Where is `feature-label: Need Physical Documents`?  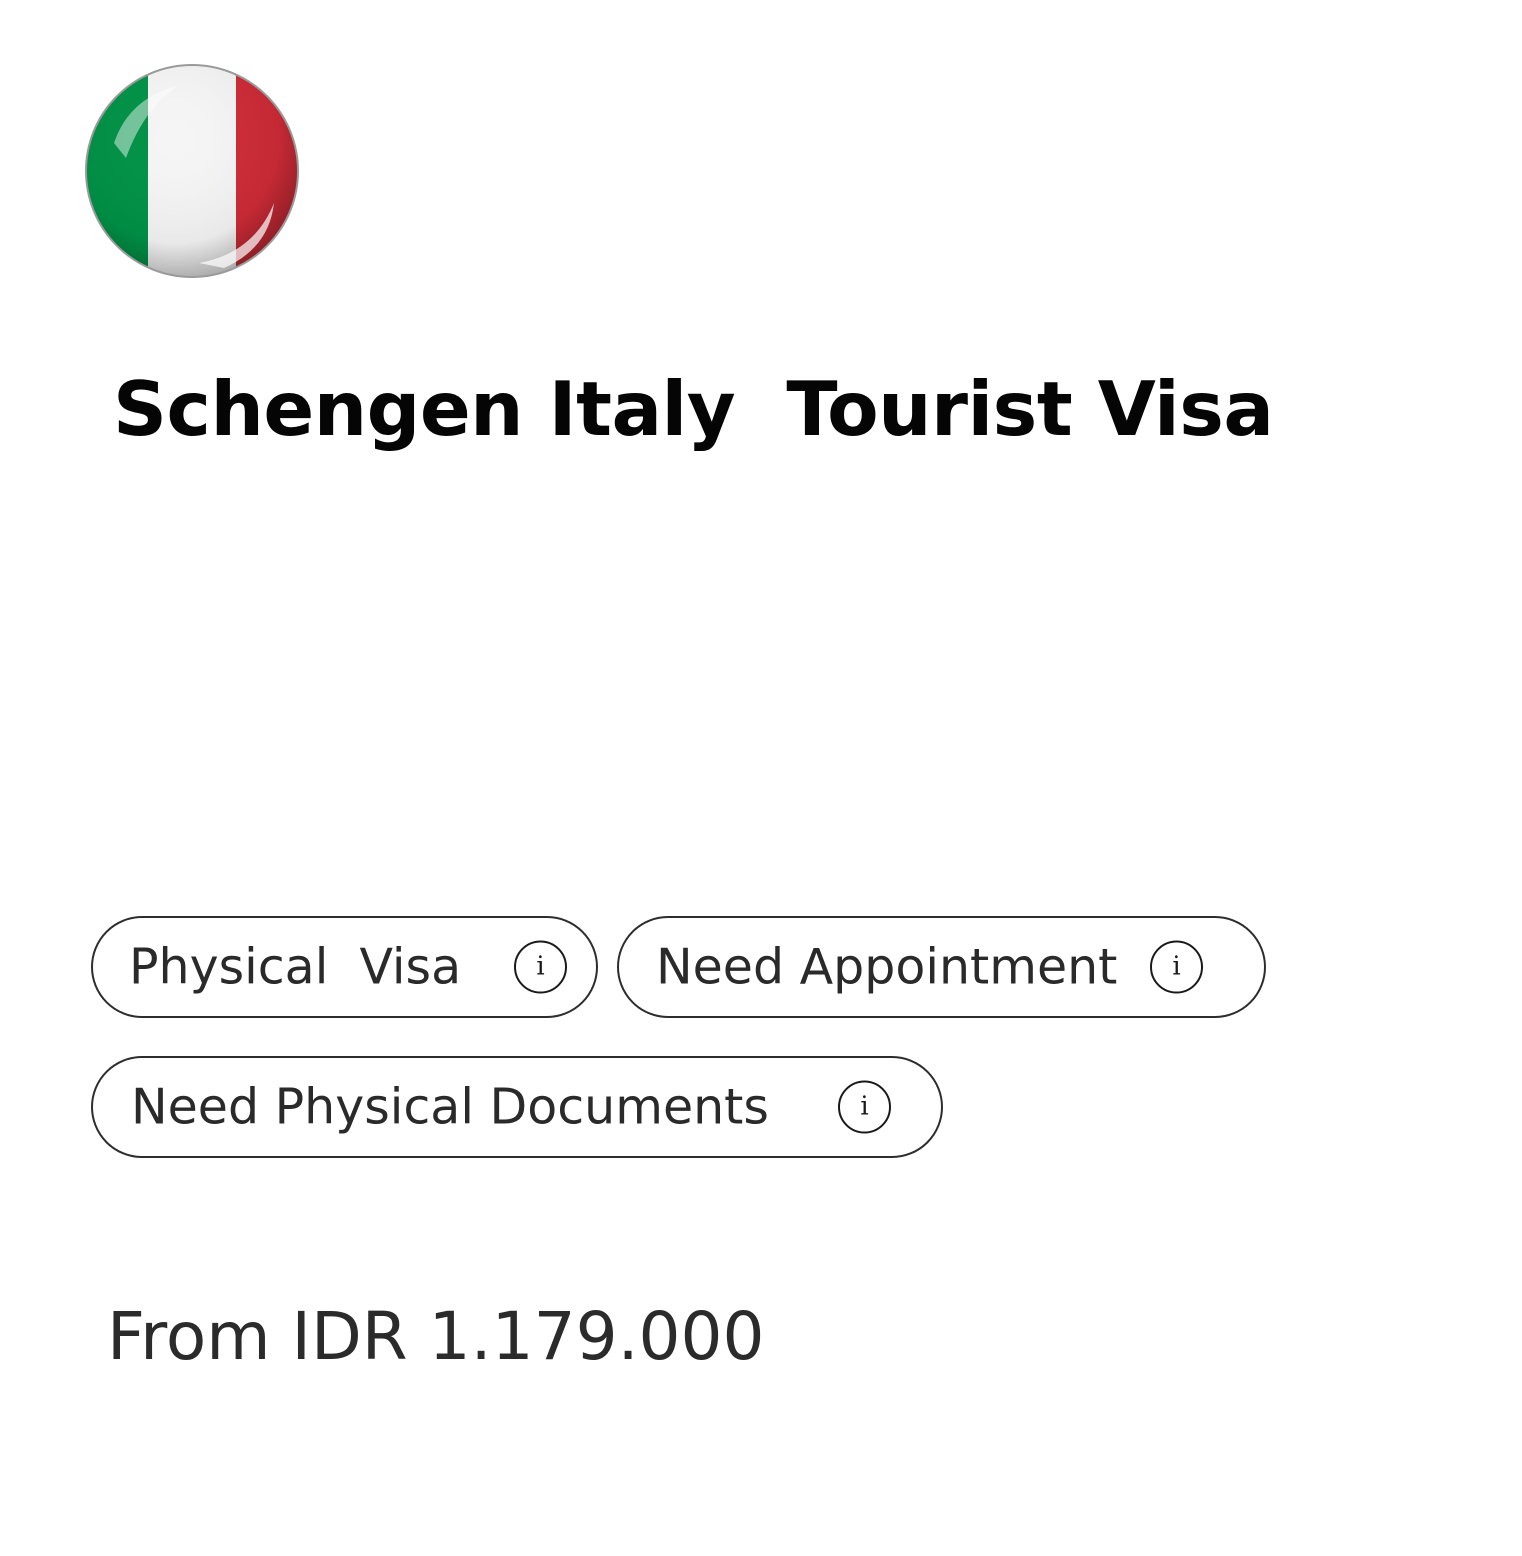 feature-label: Need Physical Documents is located at coordinates (450, 1107).